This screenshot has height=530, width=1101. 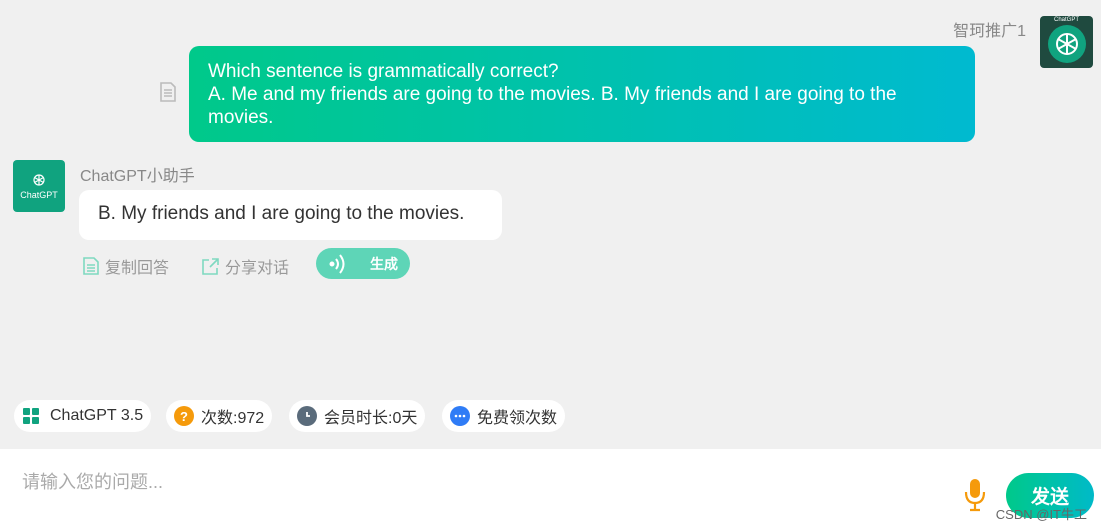 I want to click on watermark: CSDN @IT牛工, so click(x=1041, y=514).